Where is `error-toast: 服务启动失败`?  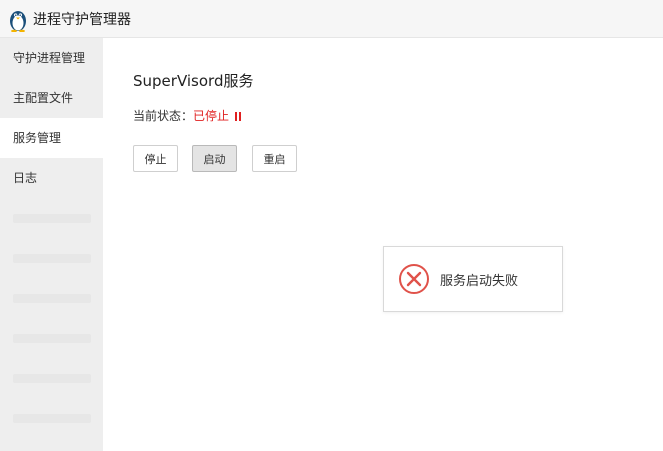
error-toast: 服务启动失败 is located at coordinates (473, 279).